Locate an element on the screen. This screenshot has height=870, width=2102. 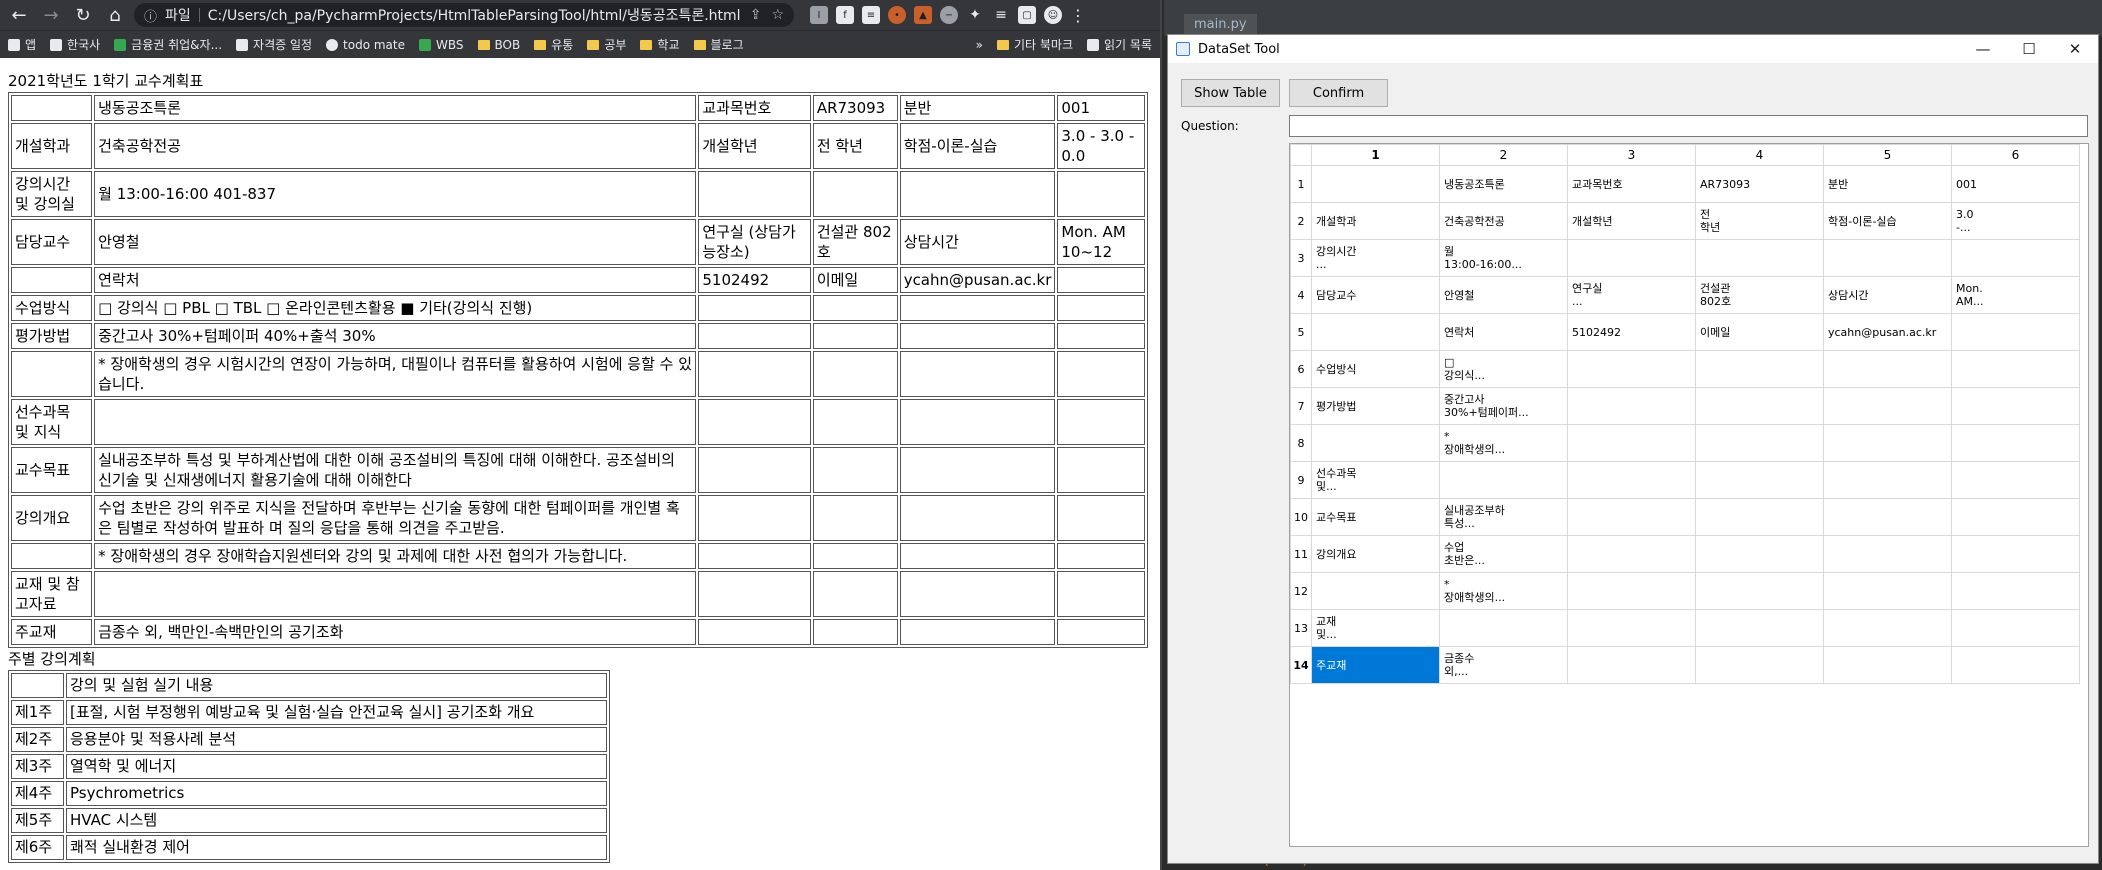
grid-row-header: 4 is located at coordinates (1301, 295).